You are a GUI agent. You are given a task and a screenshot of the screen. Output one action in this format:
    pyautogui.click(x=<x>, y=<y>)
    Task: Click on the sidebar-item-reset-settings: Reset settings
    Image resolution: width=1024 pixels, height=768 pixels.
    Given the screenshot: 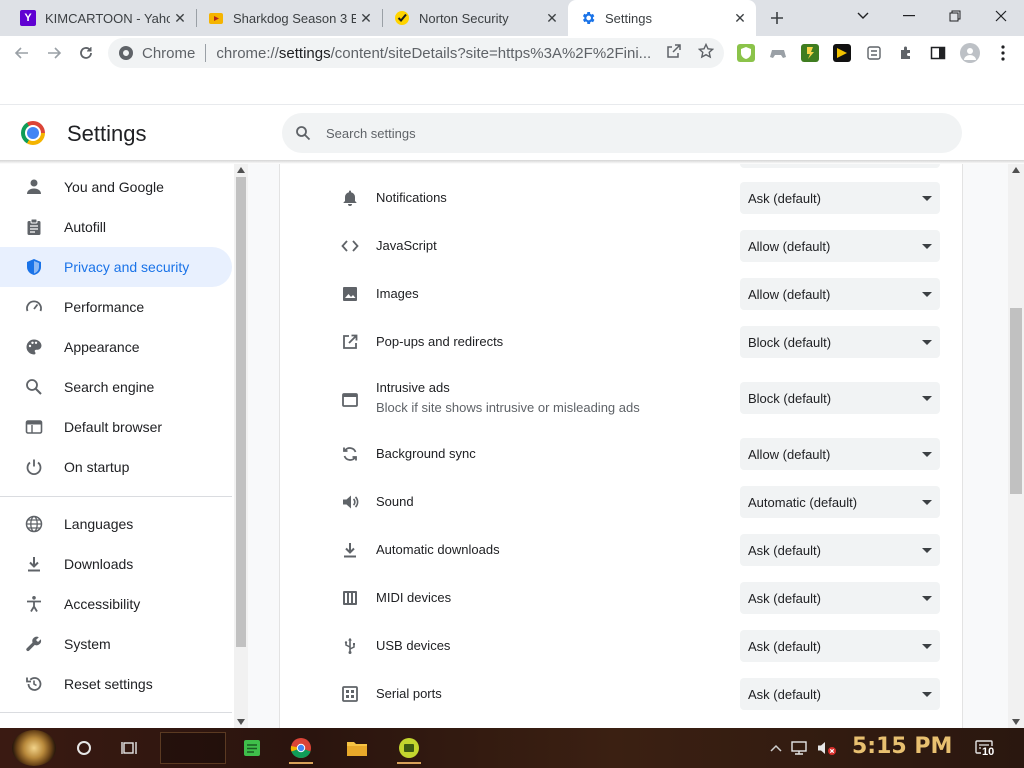 What is the action you would take?
    pyautogui.click(x=116, y=684)
    